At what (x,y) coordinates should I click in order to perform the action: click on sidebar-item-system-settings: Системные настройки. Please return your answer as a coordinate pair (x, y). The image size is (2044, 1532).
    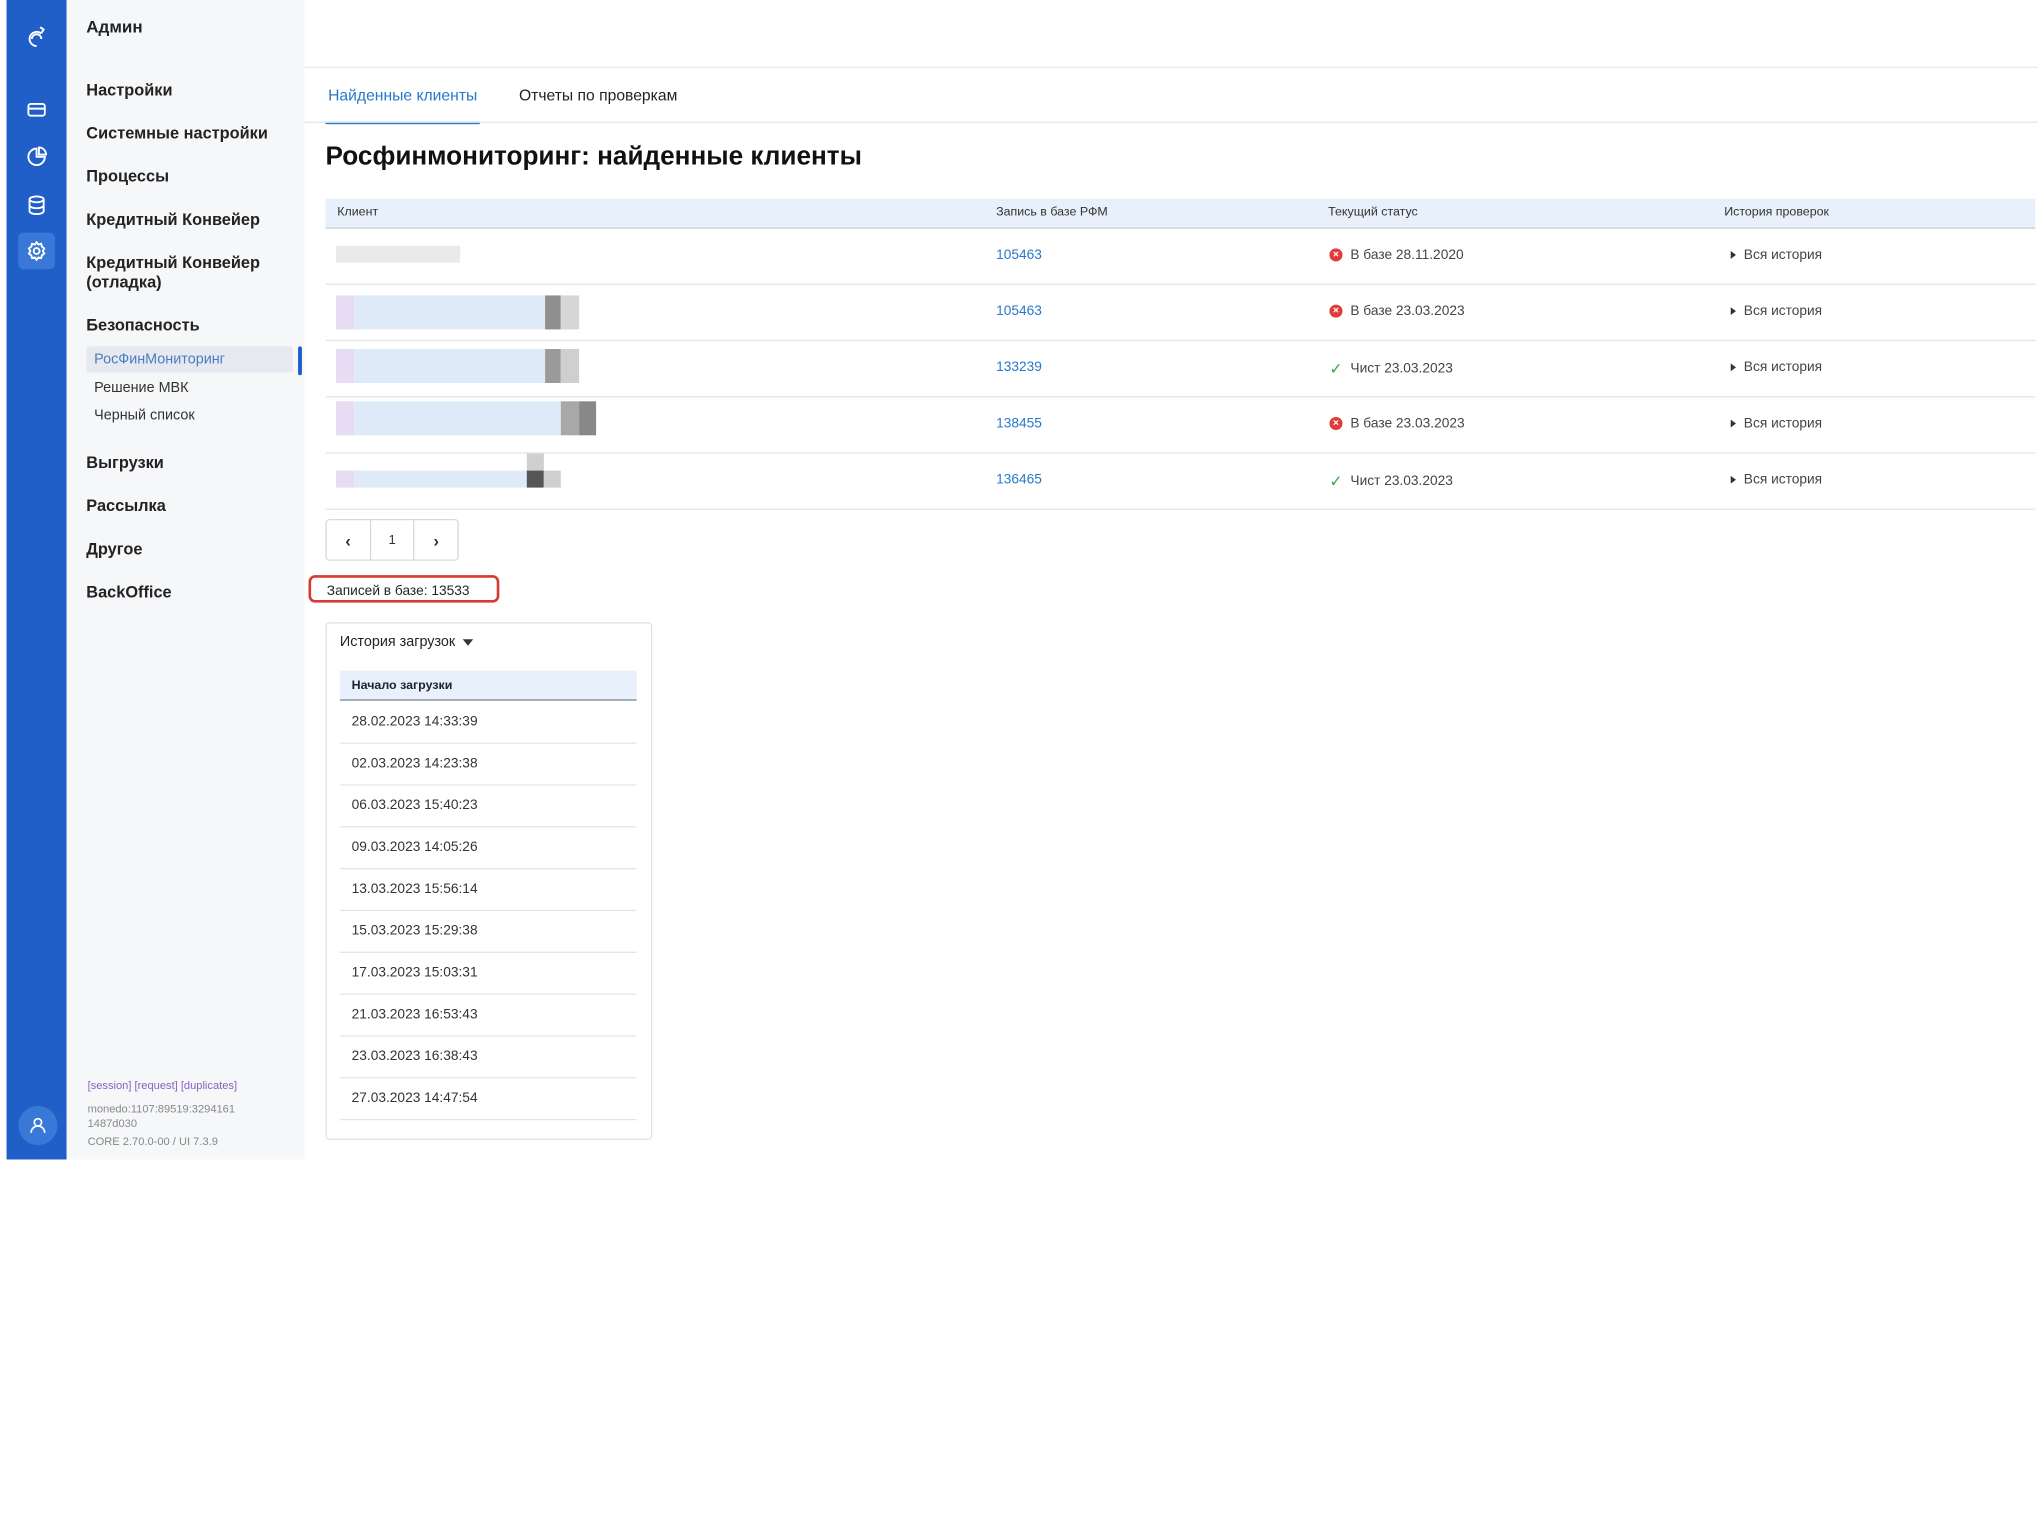
    Looking at the image, I should click on (194, 134).